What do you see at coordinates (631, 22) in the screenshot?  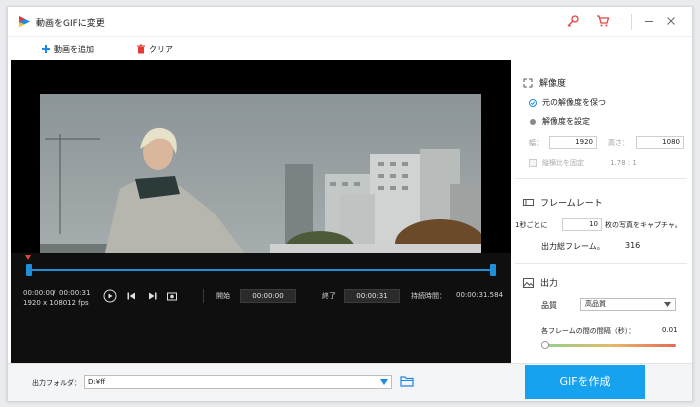 I see `titlebar-divider` at bounding box center [631, 22].